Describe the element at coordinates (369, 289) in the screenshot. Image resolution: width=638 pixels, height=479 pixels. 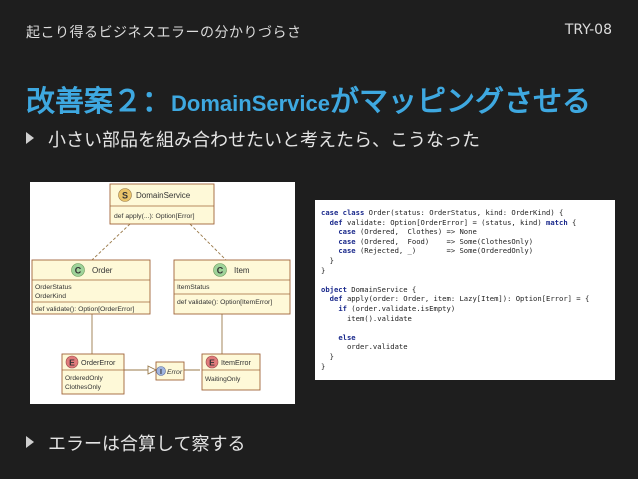
I see `code-line: object DomainService {` at that location.